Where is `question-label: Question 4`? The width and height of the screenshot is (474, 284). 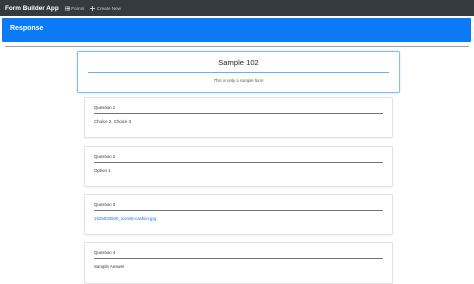 question-label: Question 4 is located at coordinates (105, 252).